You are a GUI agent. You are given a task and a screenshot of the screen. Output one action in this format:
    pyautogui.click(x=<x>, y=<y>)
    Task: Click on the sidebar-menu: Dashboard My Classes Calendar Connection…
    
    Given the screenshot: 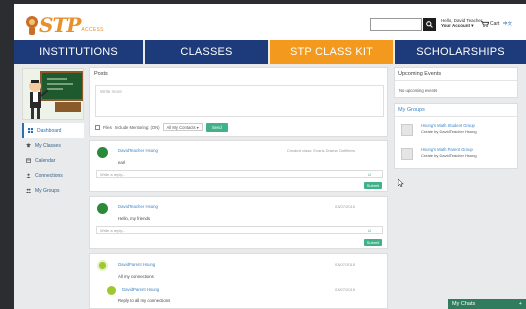 What is the action you would take?
    pyautogui.click(x=53, y=160)
    